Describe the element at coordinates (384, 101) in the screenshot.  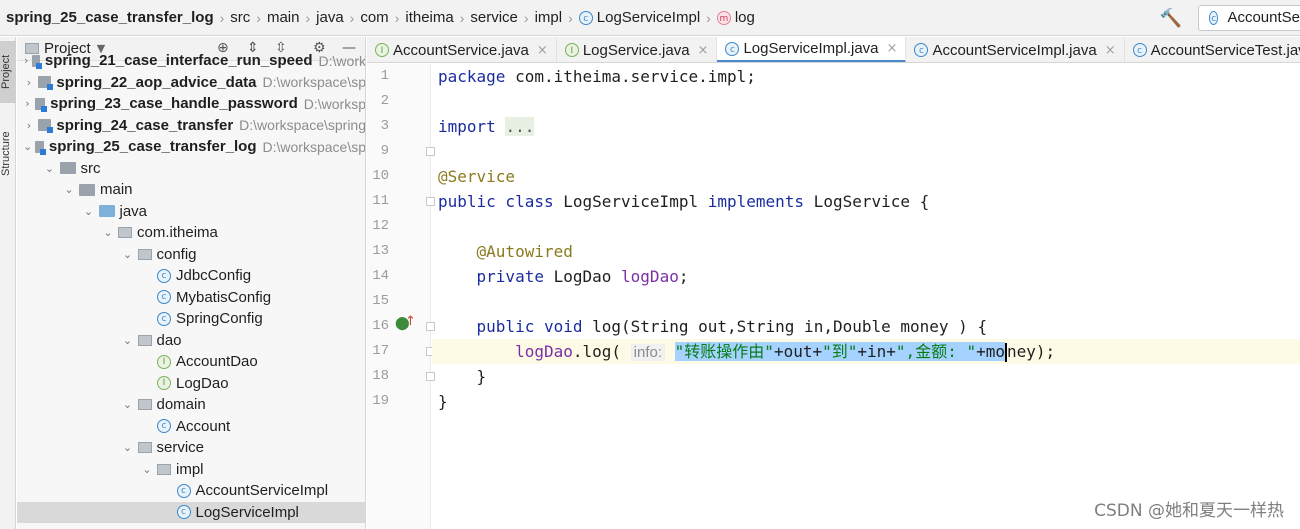
I see `line-number: 2` at that location.